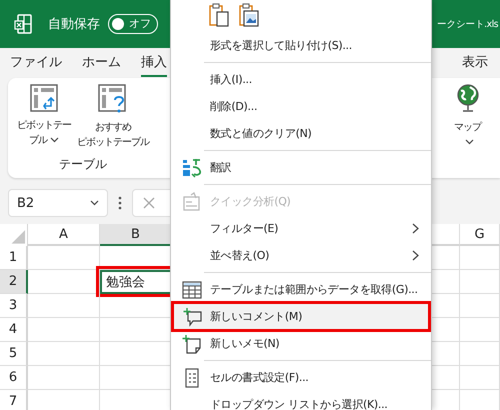 The height and width of the screenshot is (410, 500). Describe the element at coordinates (120, 203) in the screenshot. I see `more-icon` at that location.